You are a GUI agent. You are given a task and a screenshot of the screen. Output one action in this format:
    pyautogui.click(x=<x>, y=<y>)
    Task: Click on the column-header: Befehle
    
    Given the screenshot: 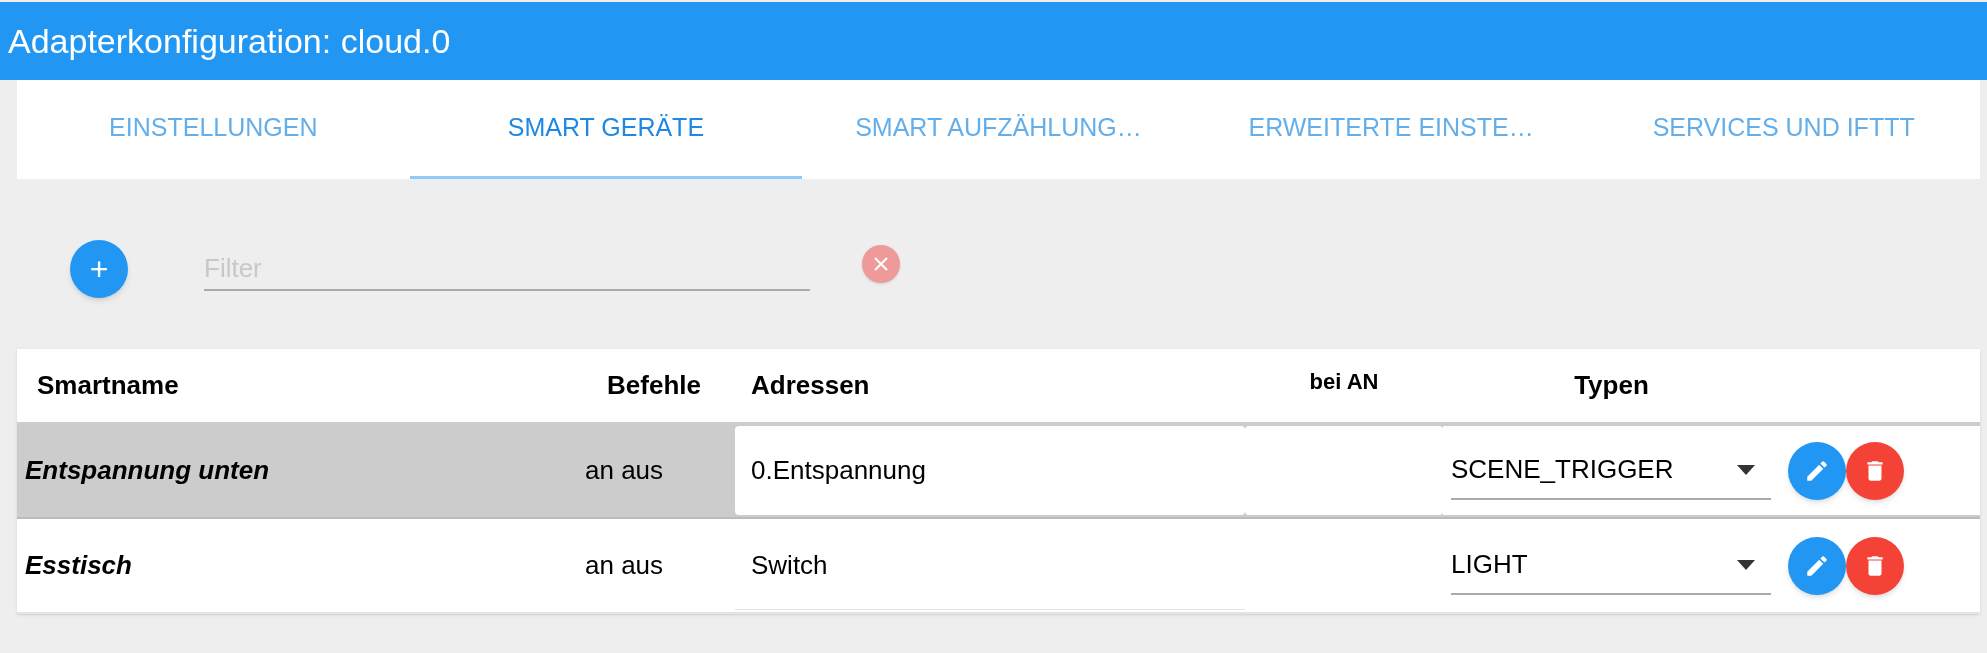 What is the action you would take?
    pyautogui.click(x=654, y=385)
    